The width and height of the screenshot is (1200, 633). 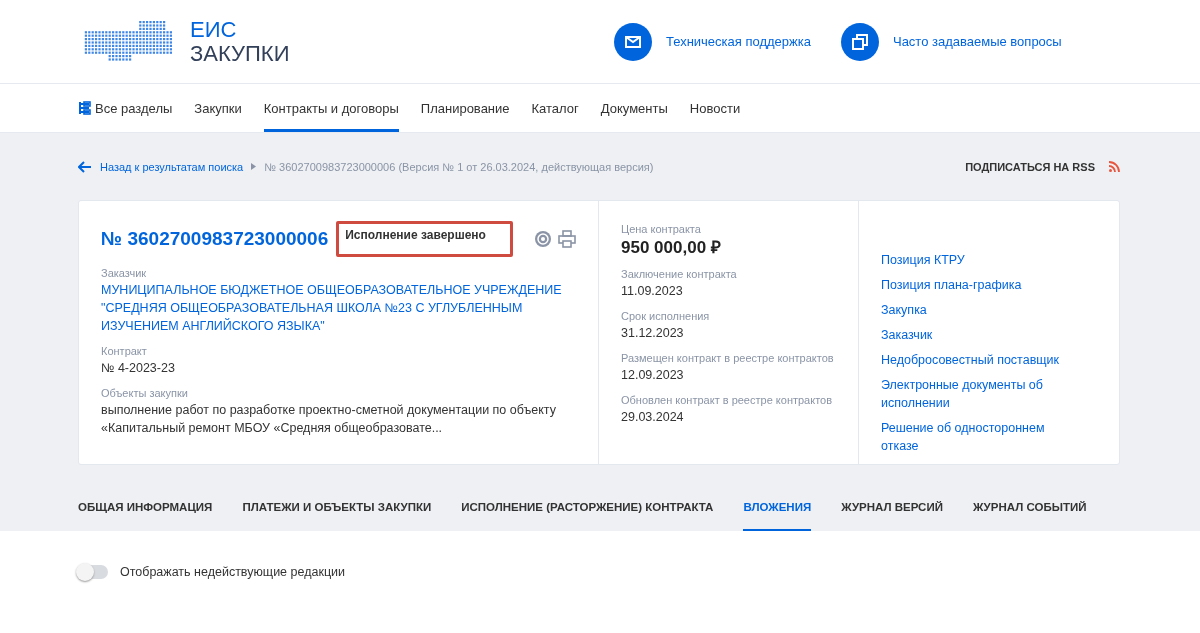 I want to click on back-link: Назад к результатам поиска, so click(x=172, y=166).